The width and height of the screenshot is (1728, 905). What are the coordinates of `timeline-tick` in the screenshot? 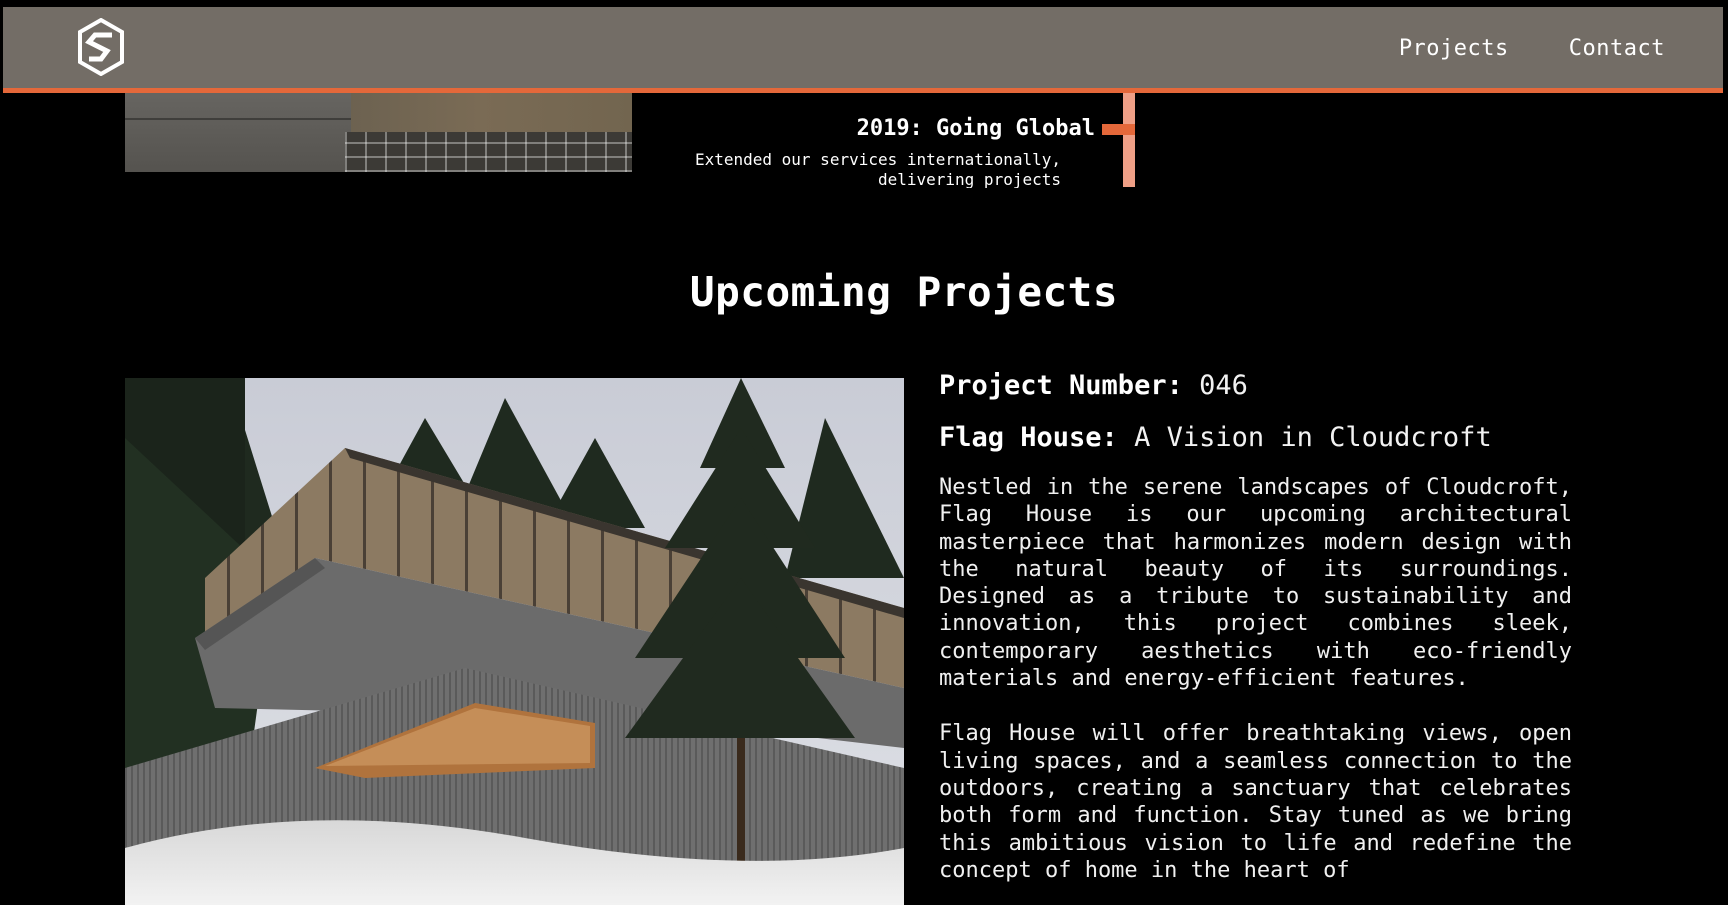 It's located at (1118, 129).